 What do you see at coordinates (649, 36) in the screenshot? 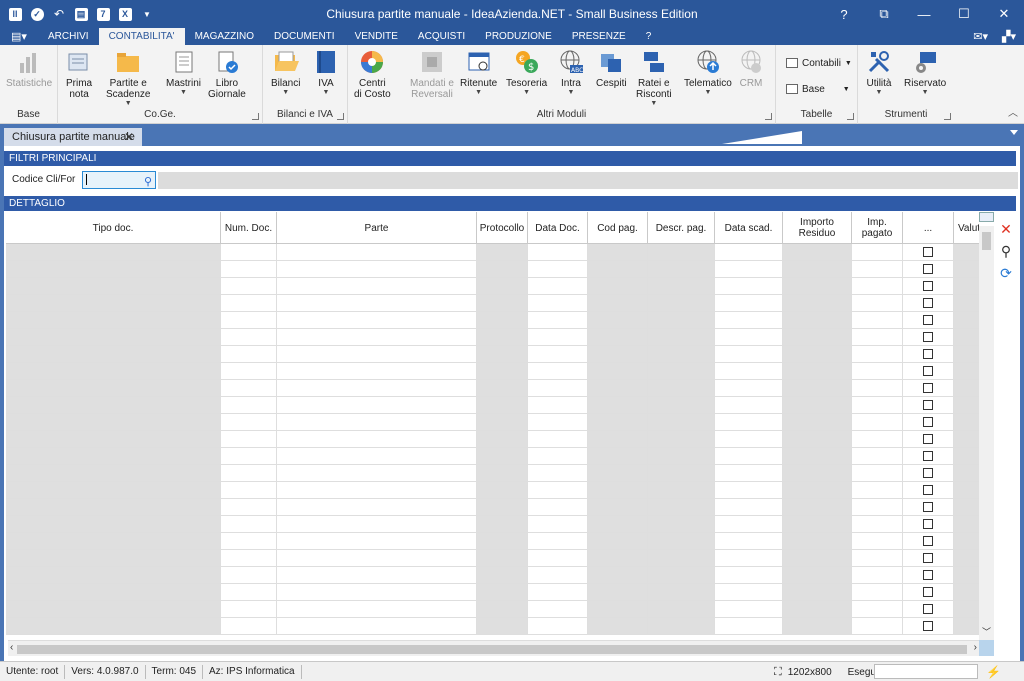
I see `tab-help: ?` at bounding box center [649, 36].